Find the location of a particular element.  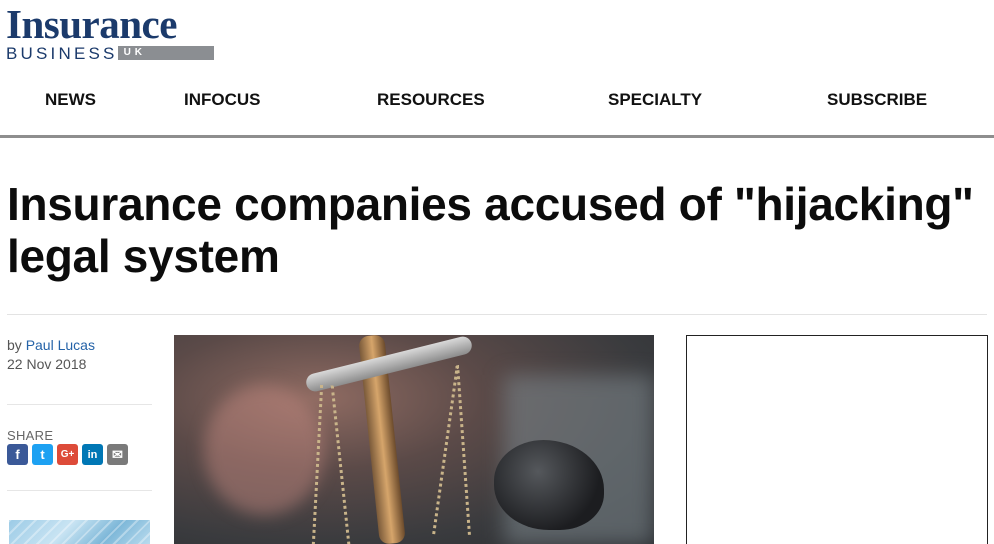

share-icons: f t G+ in ✉ is located at coordinates (67, 454).